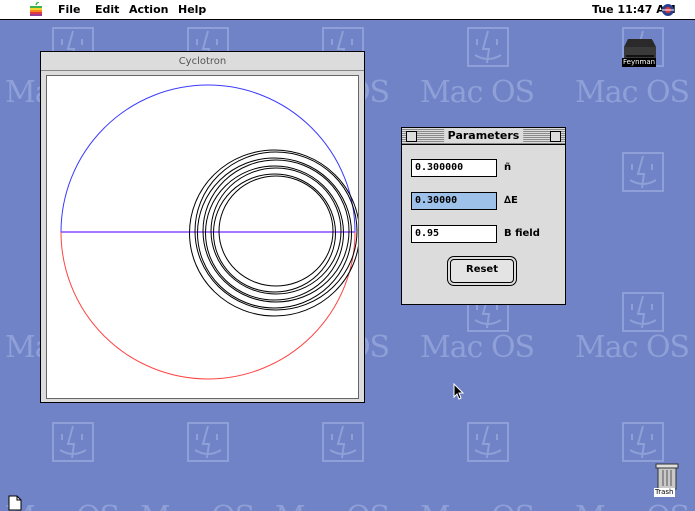 Image resolution: width=695 pixels, height=511 pixels. I want to click on lower-dee-arc, so click(208, 305).